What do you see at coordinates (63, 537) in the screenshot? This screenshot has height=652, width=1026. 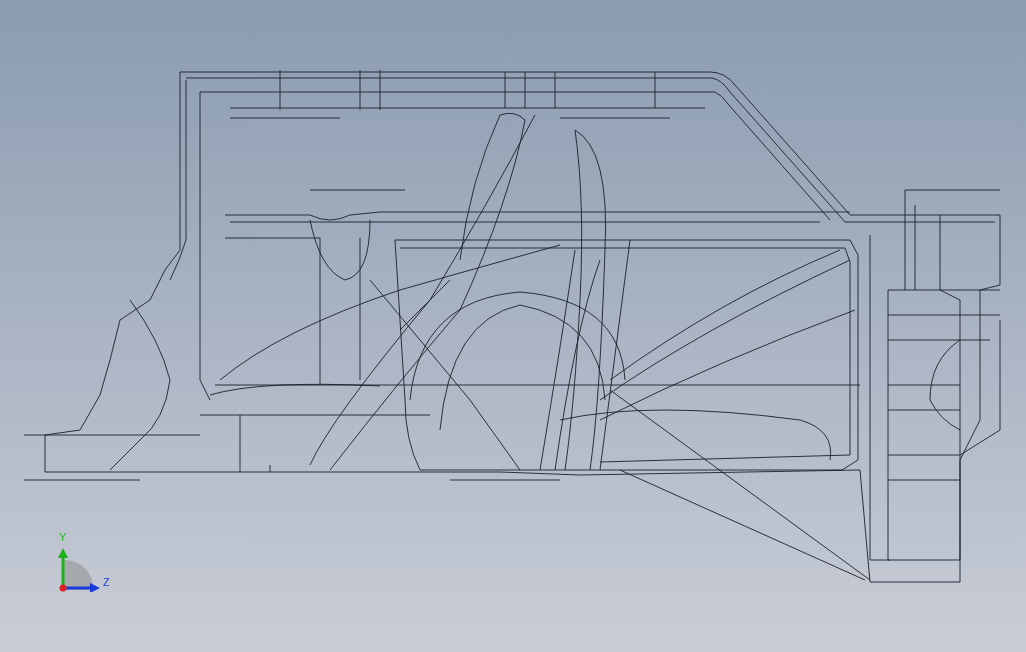 I see `y-axis-label: Y` at bounding box center [63, 537].